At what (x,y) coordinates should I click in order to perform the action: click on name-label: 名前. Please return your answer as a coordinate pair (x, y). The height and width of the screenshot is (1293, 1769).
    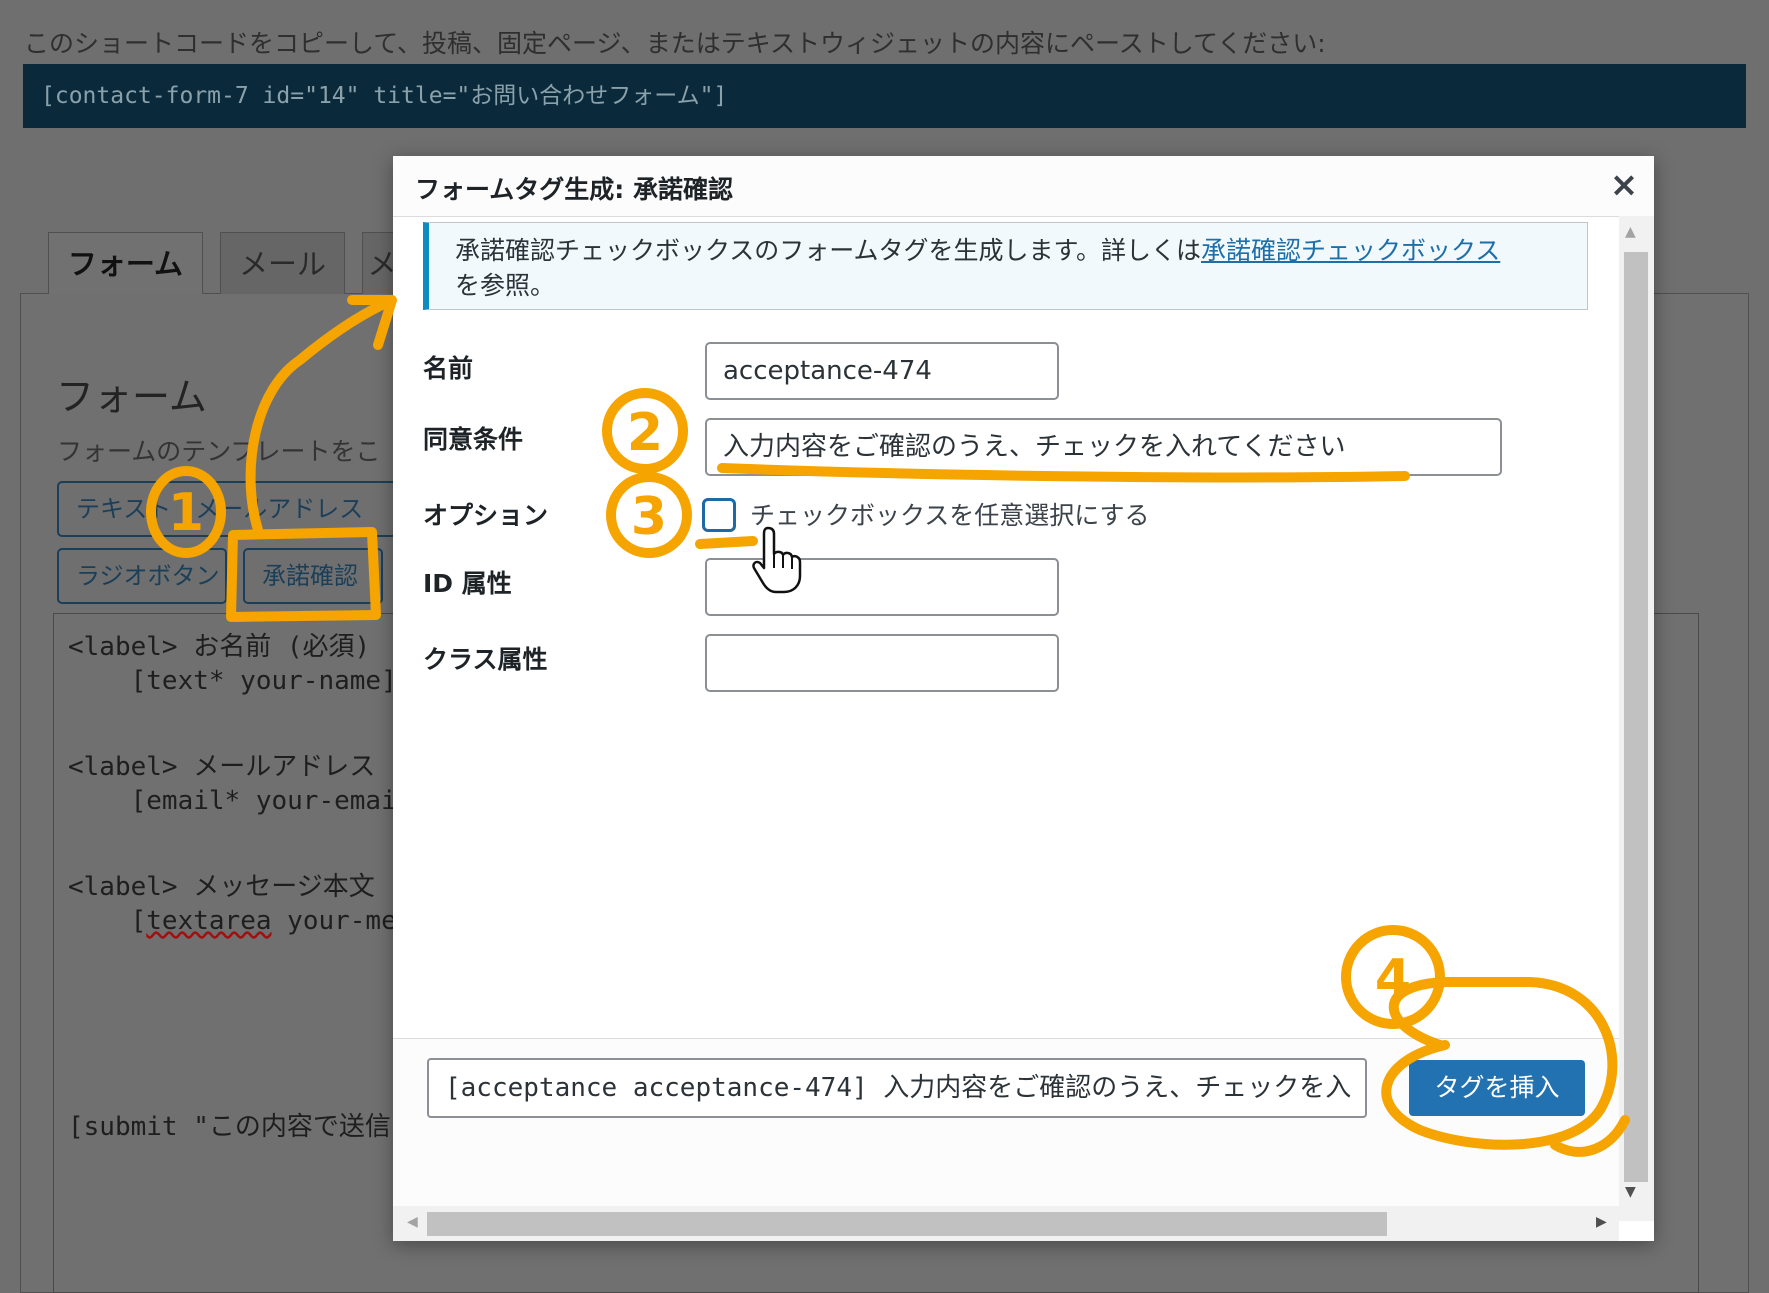
    Looking at the image, I should click on (448, 368).